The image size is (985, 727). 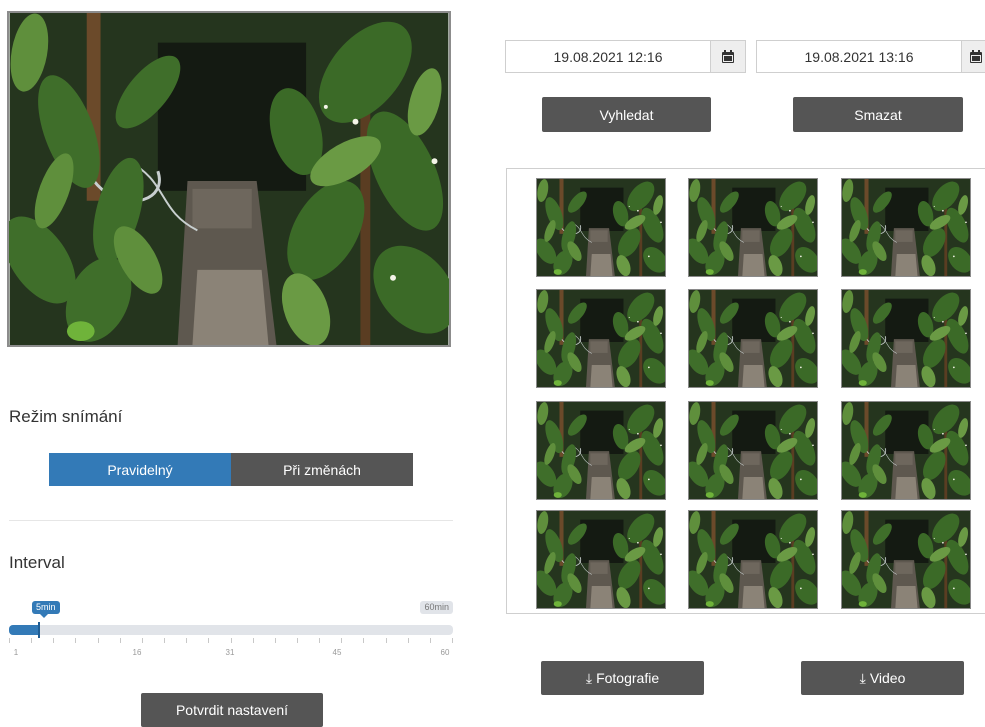 What do you see at coordinates (628, 678) in the screenshot?
I see `download-photos-label: Fotografie` at bounding box center [628, 678].